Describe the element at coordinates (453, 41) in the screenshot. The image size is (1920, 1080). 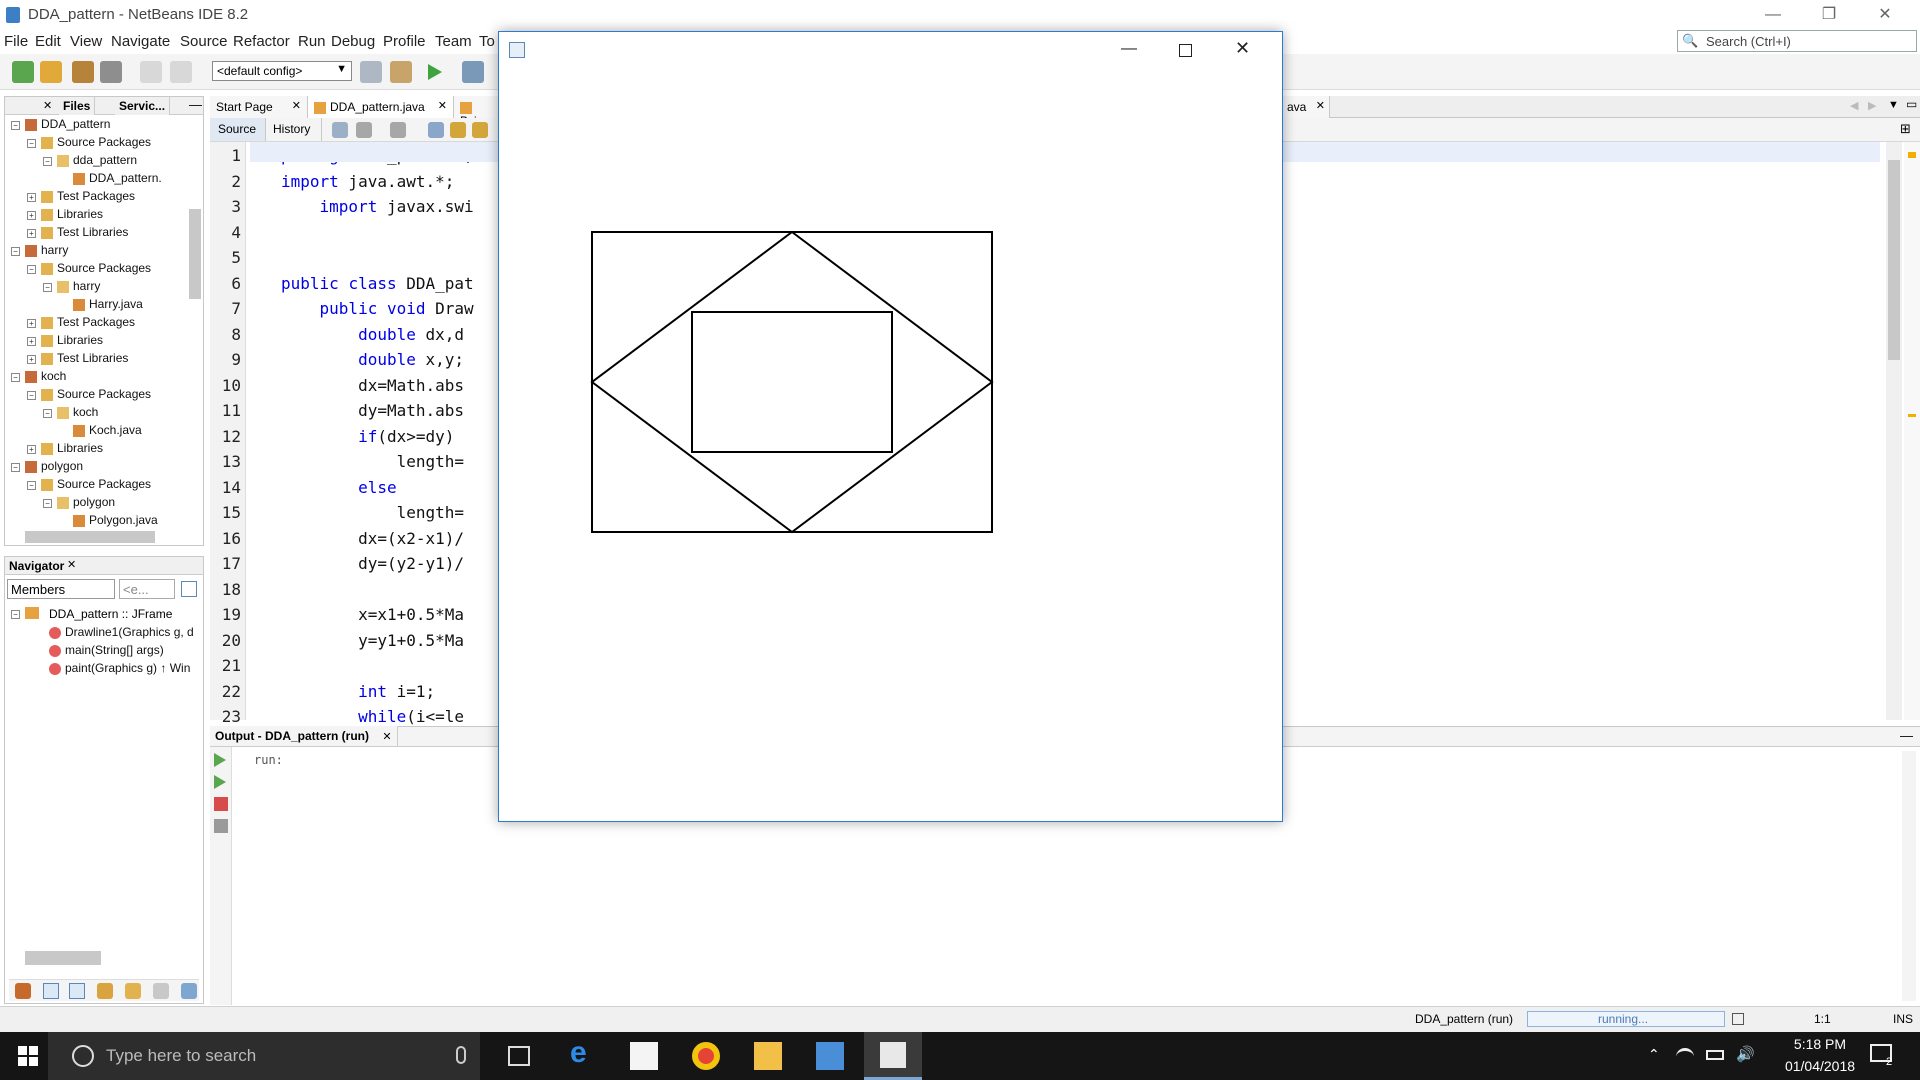
I see `menu-team: Team` at that location.